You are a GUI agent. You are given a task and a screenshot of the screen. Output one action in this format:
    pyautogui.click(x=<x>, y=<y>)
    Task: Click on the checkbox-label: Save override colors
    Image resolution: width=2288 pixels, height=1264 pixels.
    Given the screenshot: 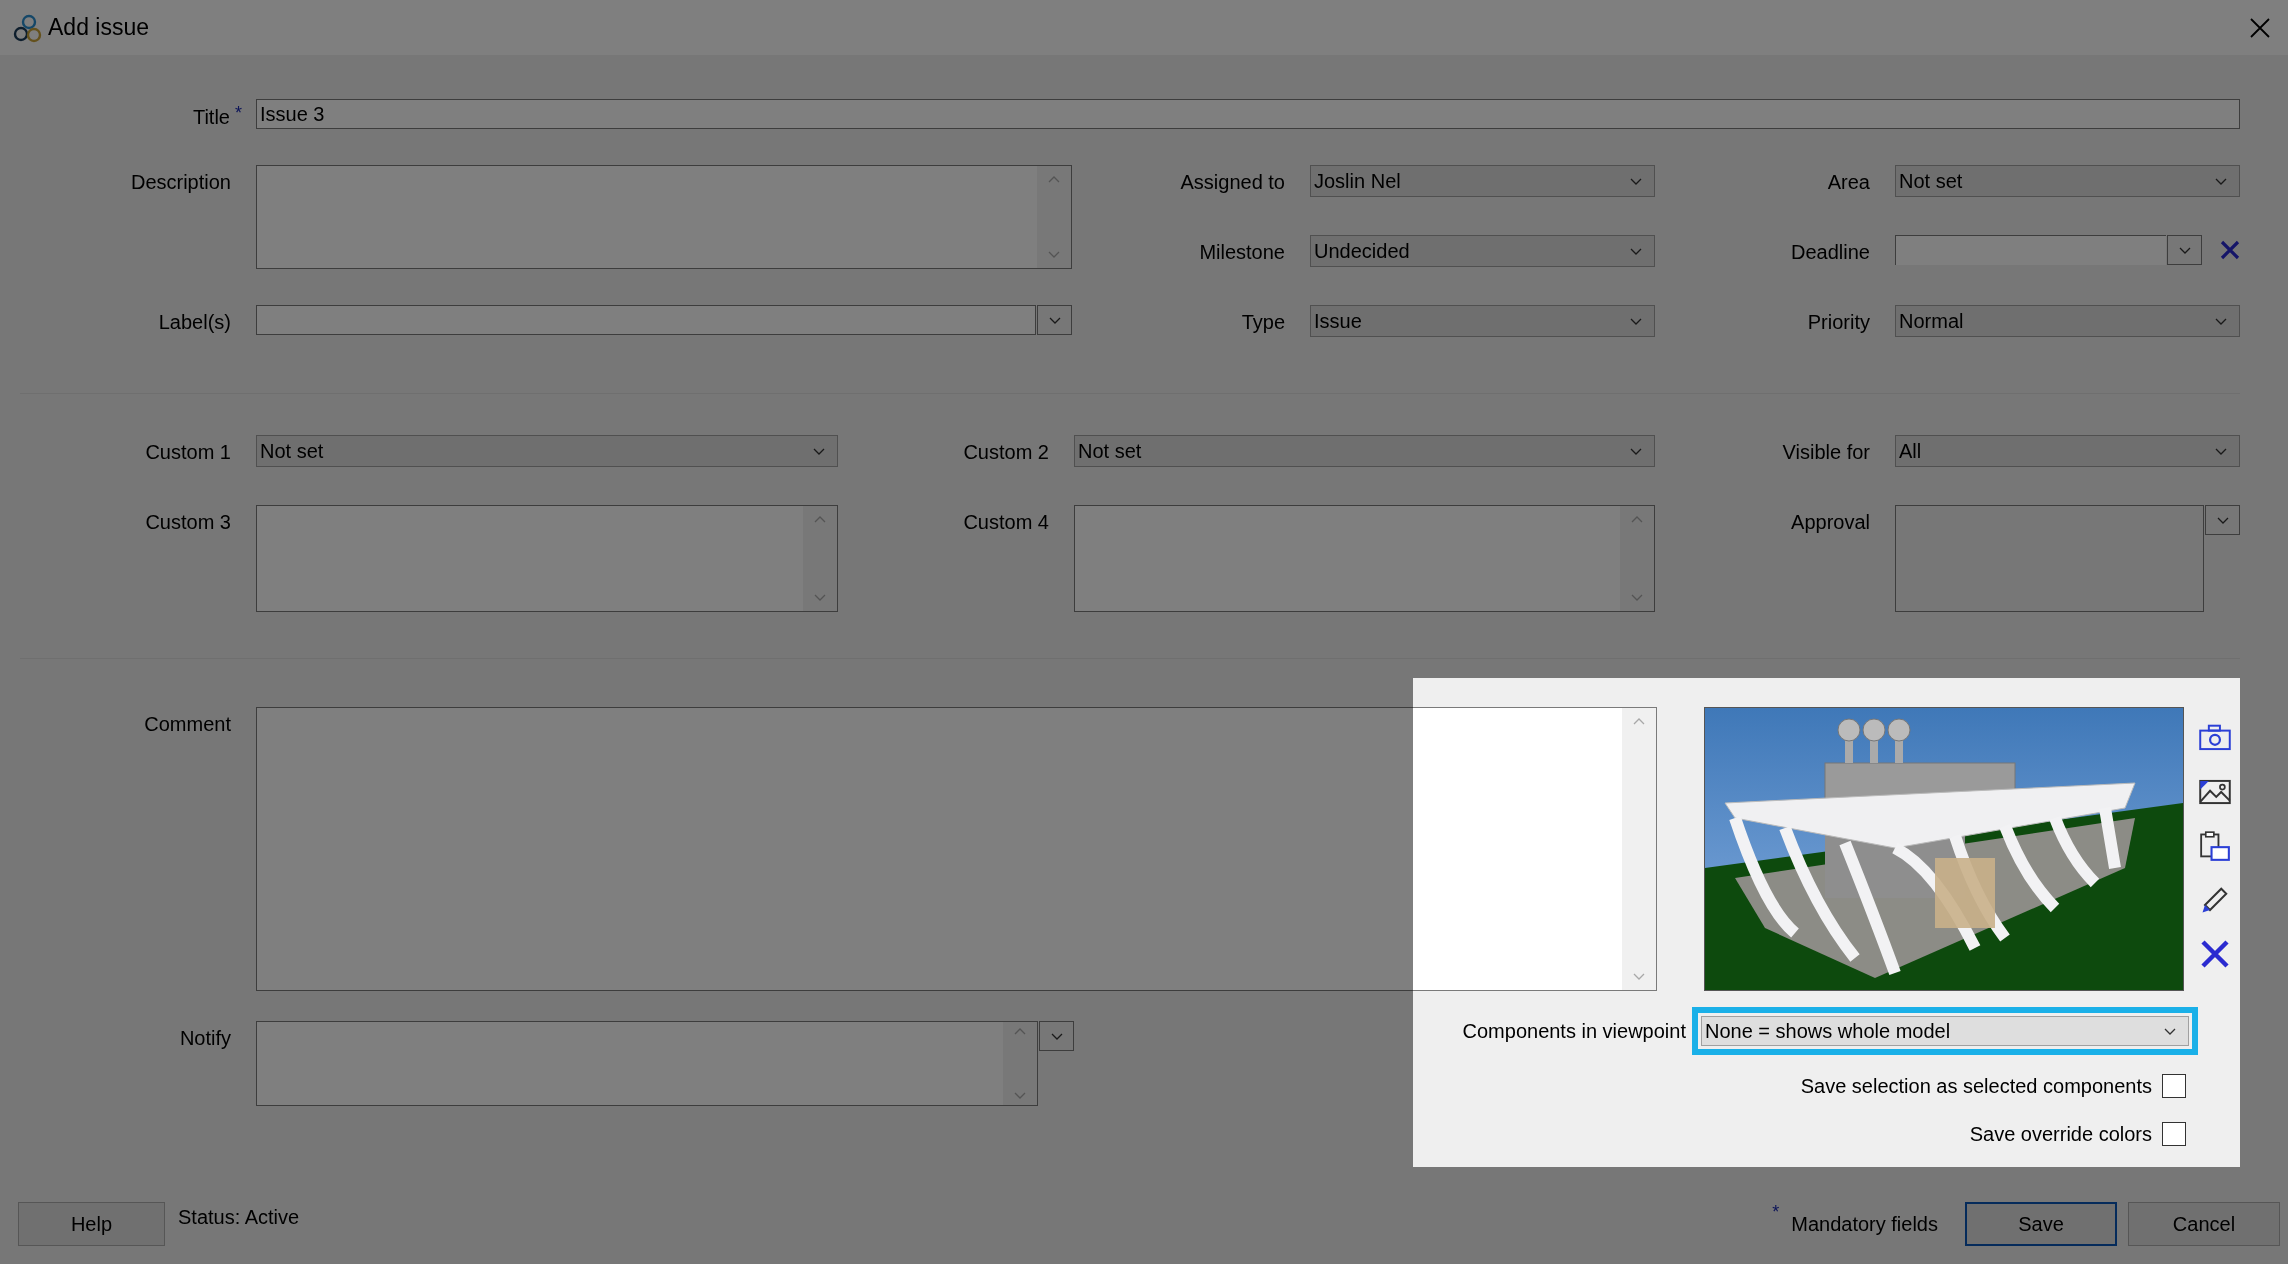 What is the action you would take?
    pyautogui.click(x=2060, y=1134)
    